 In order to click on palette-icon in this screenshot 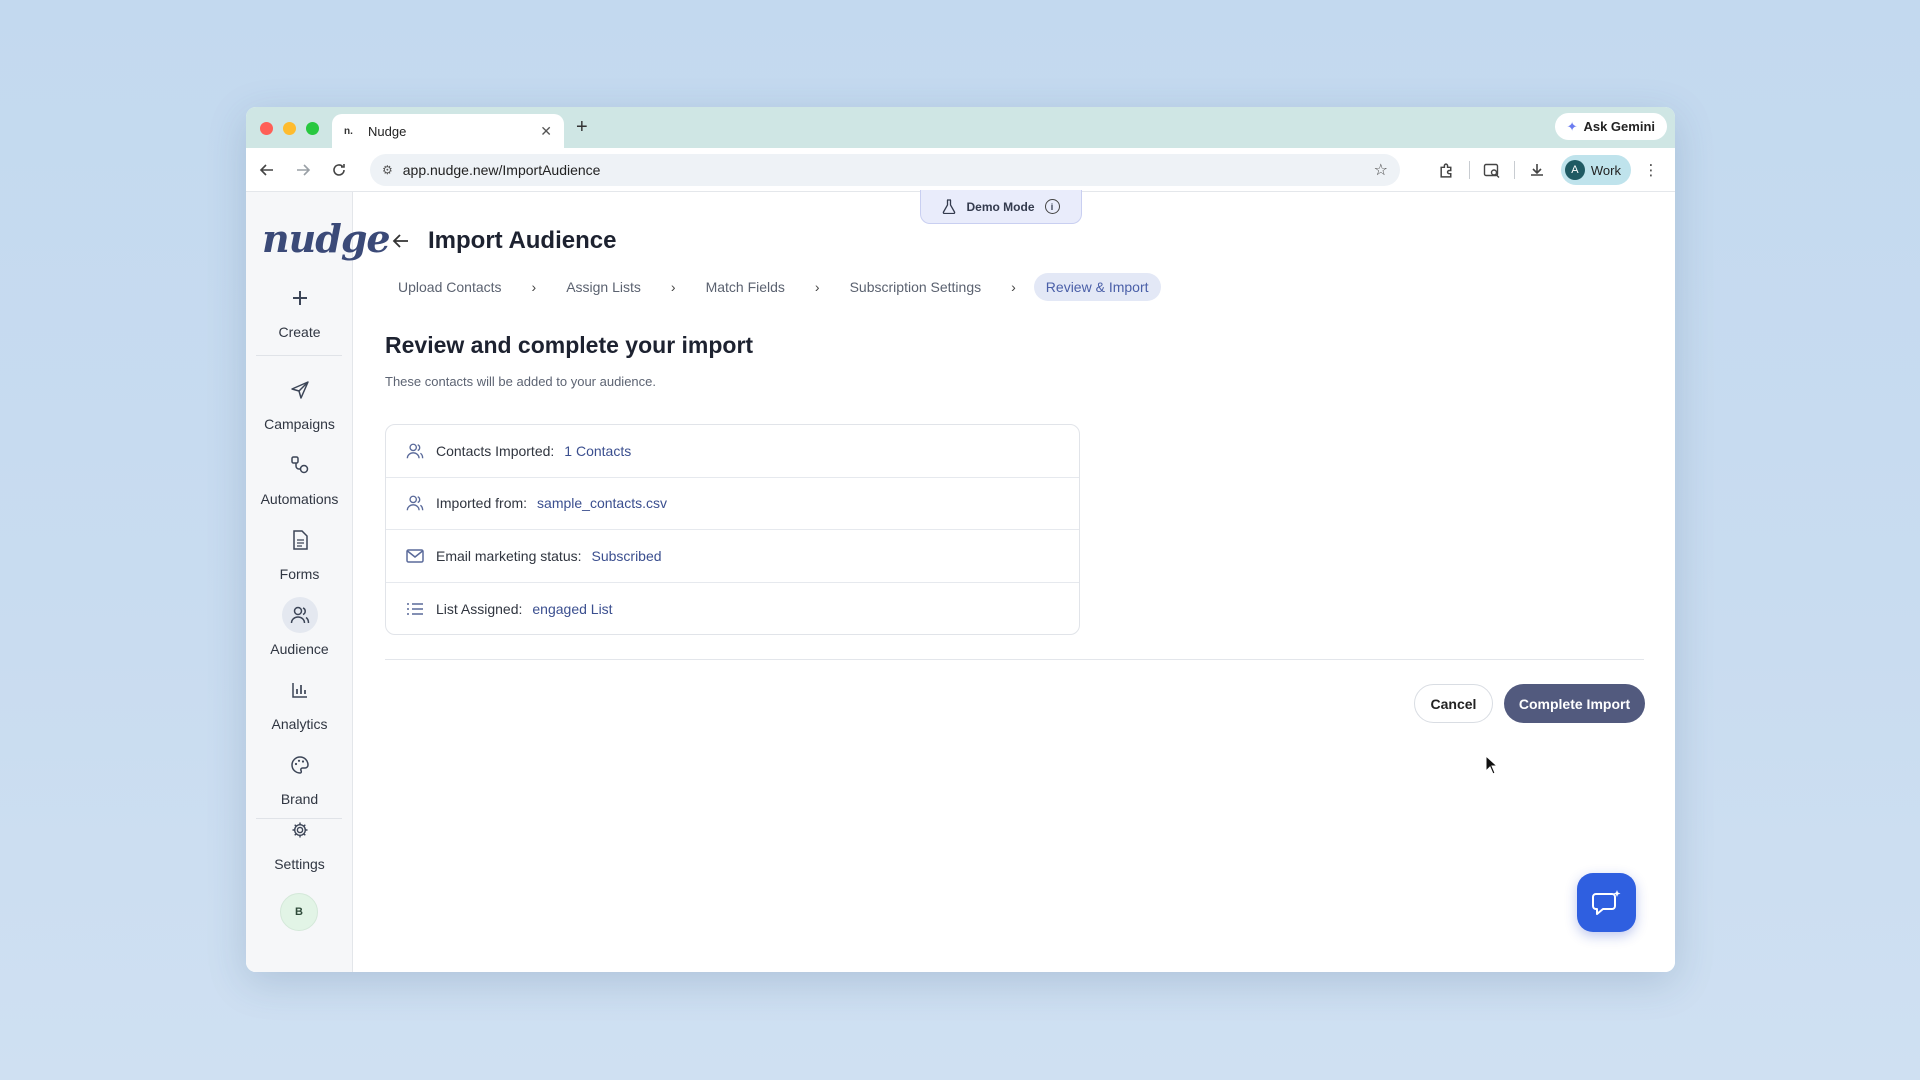, I will do `click(300, 765)`.